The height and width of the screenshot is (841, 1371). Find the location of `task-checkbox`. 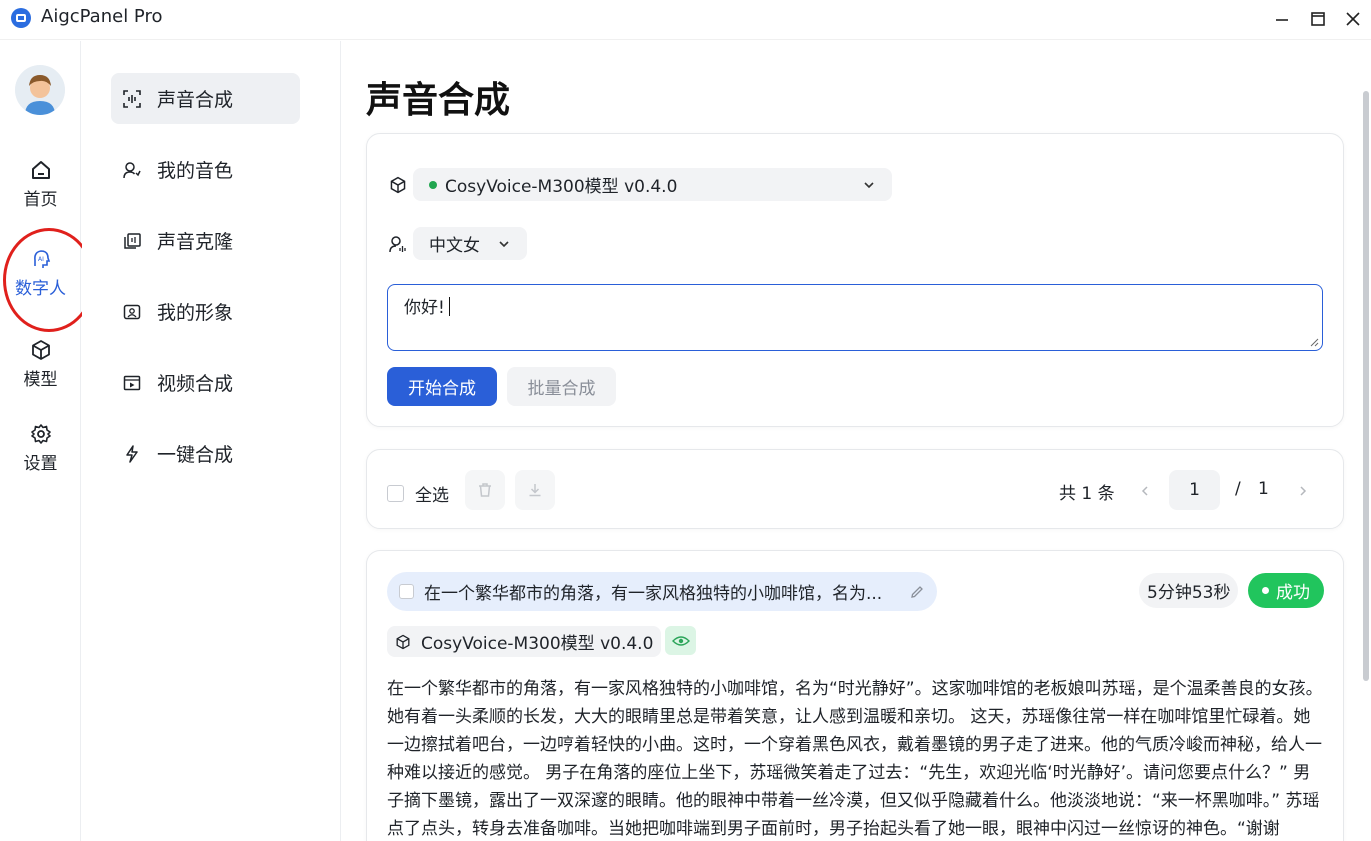

task-checkbox is located at coordinates (406, 591).